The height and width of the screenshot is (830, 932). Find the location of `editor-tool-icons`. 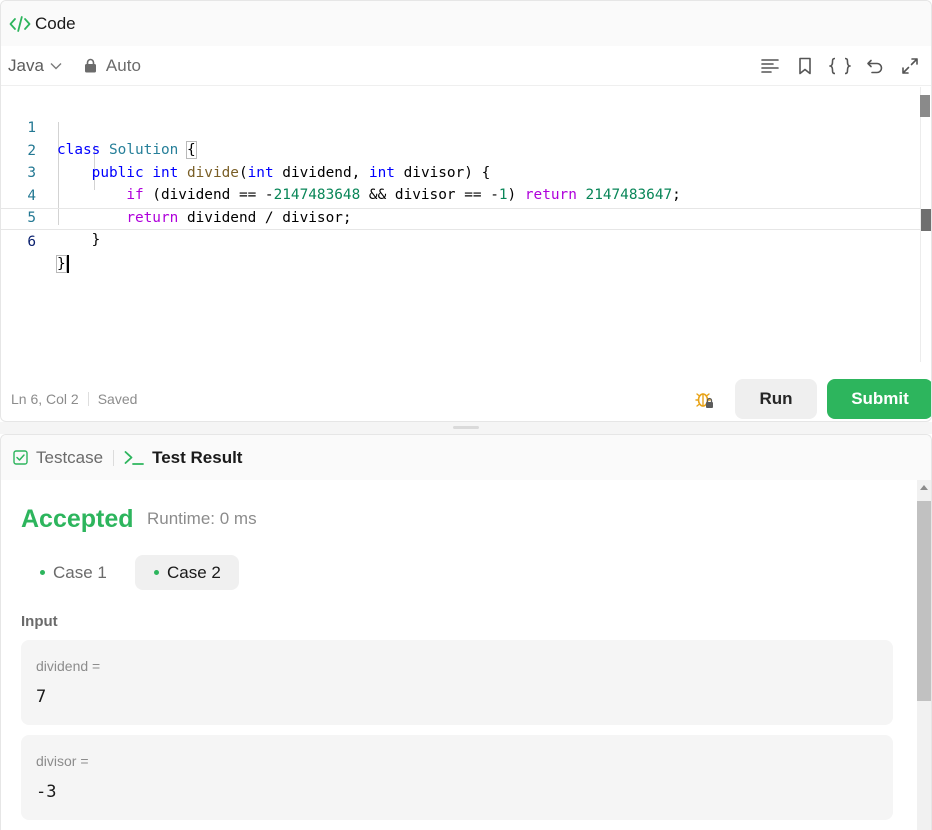

editor-tool-icons is located at coordinates (839, 66).